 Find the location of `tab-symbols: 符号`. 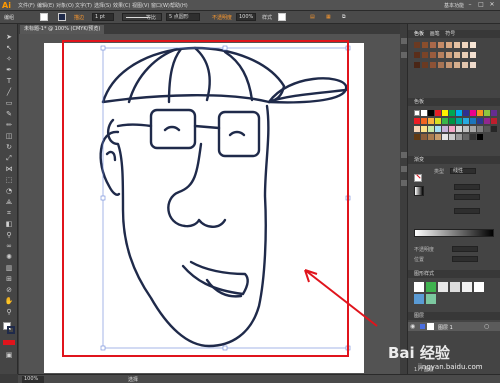

tab-symbols: 符号 is located at coordinates (450, 34).